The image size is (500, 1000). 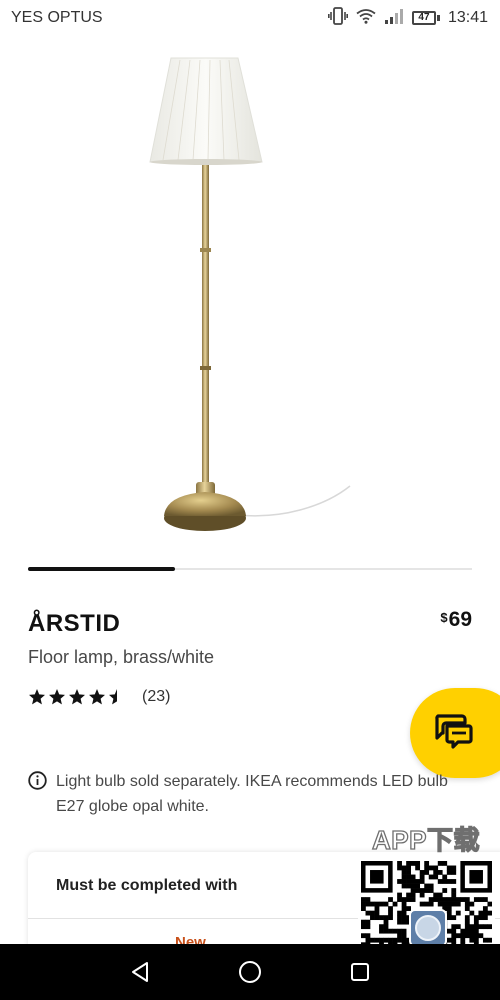 What do you see at coordinates (147, 885) in the screenshot?
I see `card-title: Must be completed with` at bounding box center [147, 885].